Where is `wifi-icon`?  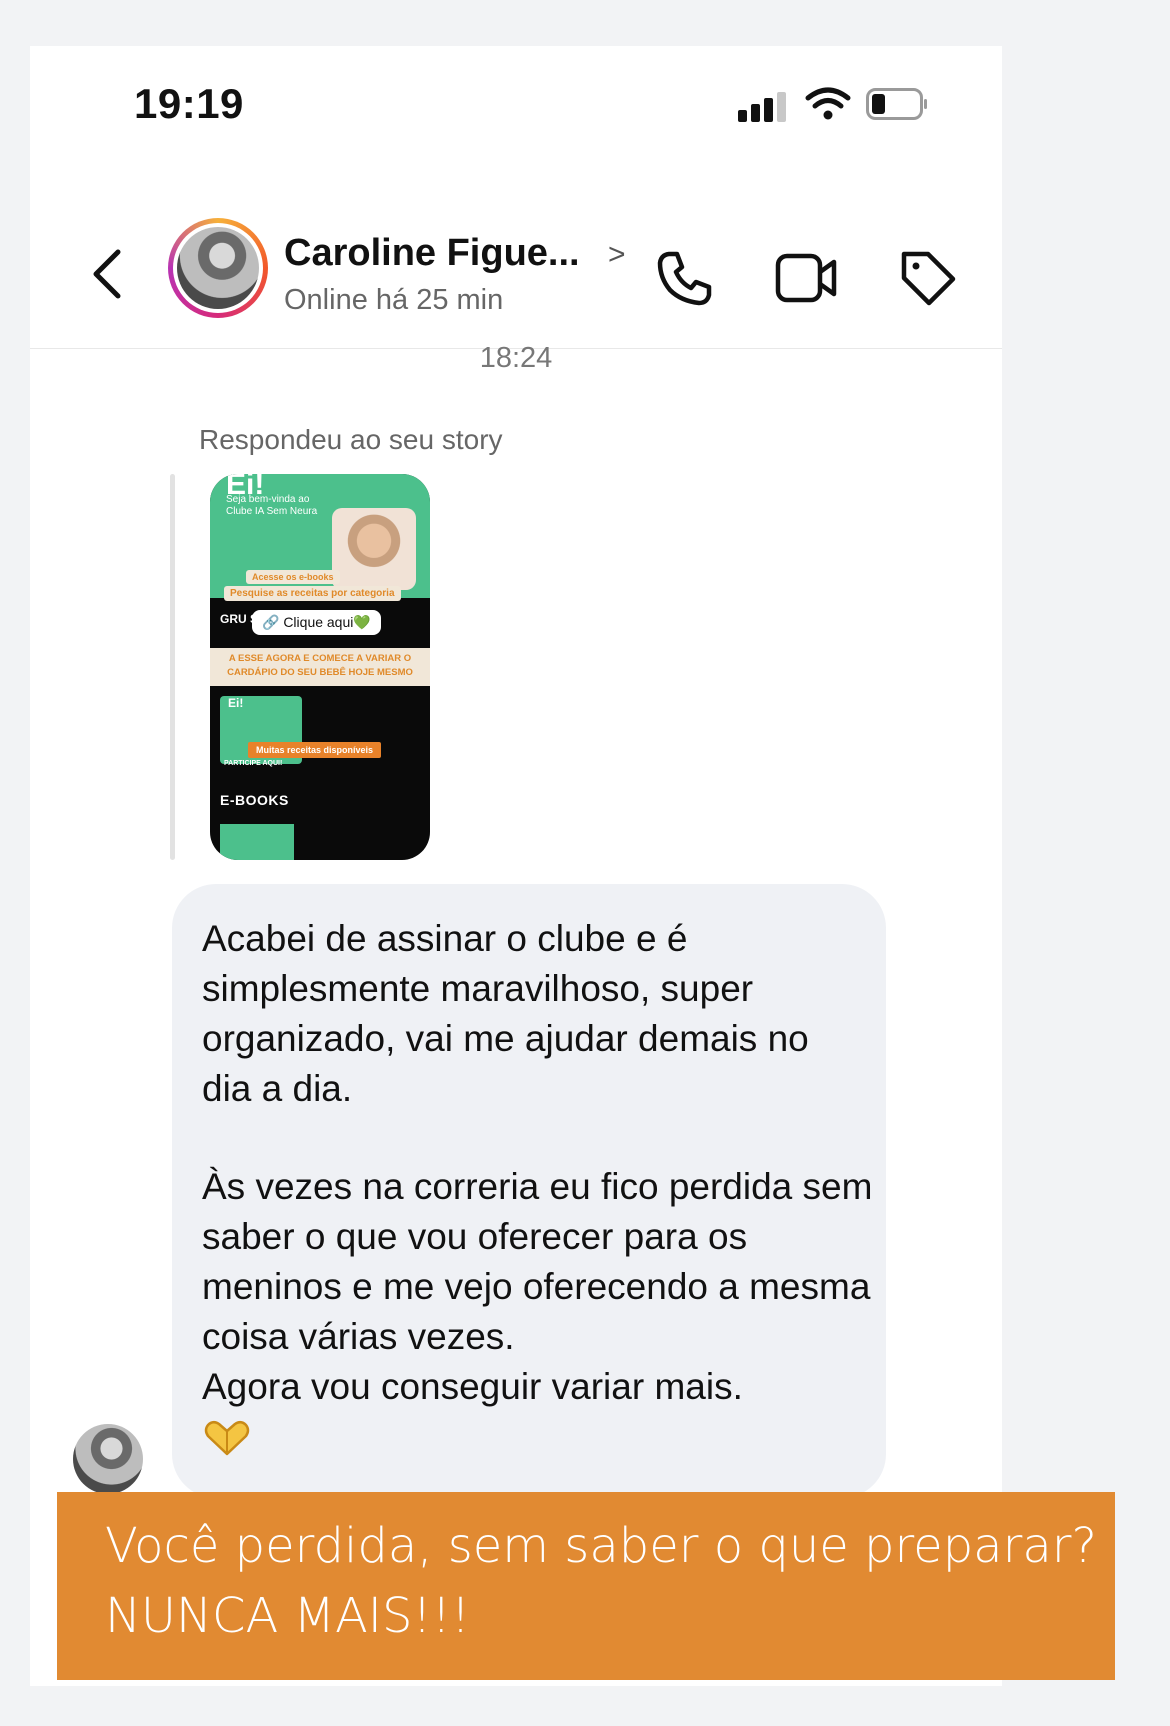
wifi-icon is located at coordinates (828, 103).